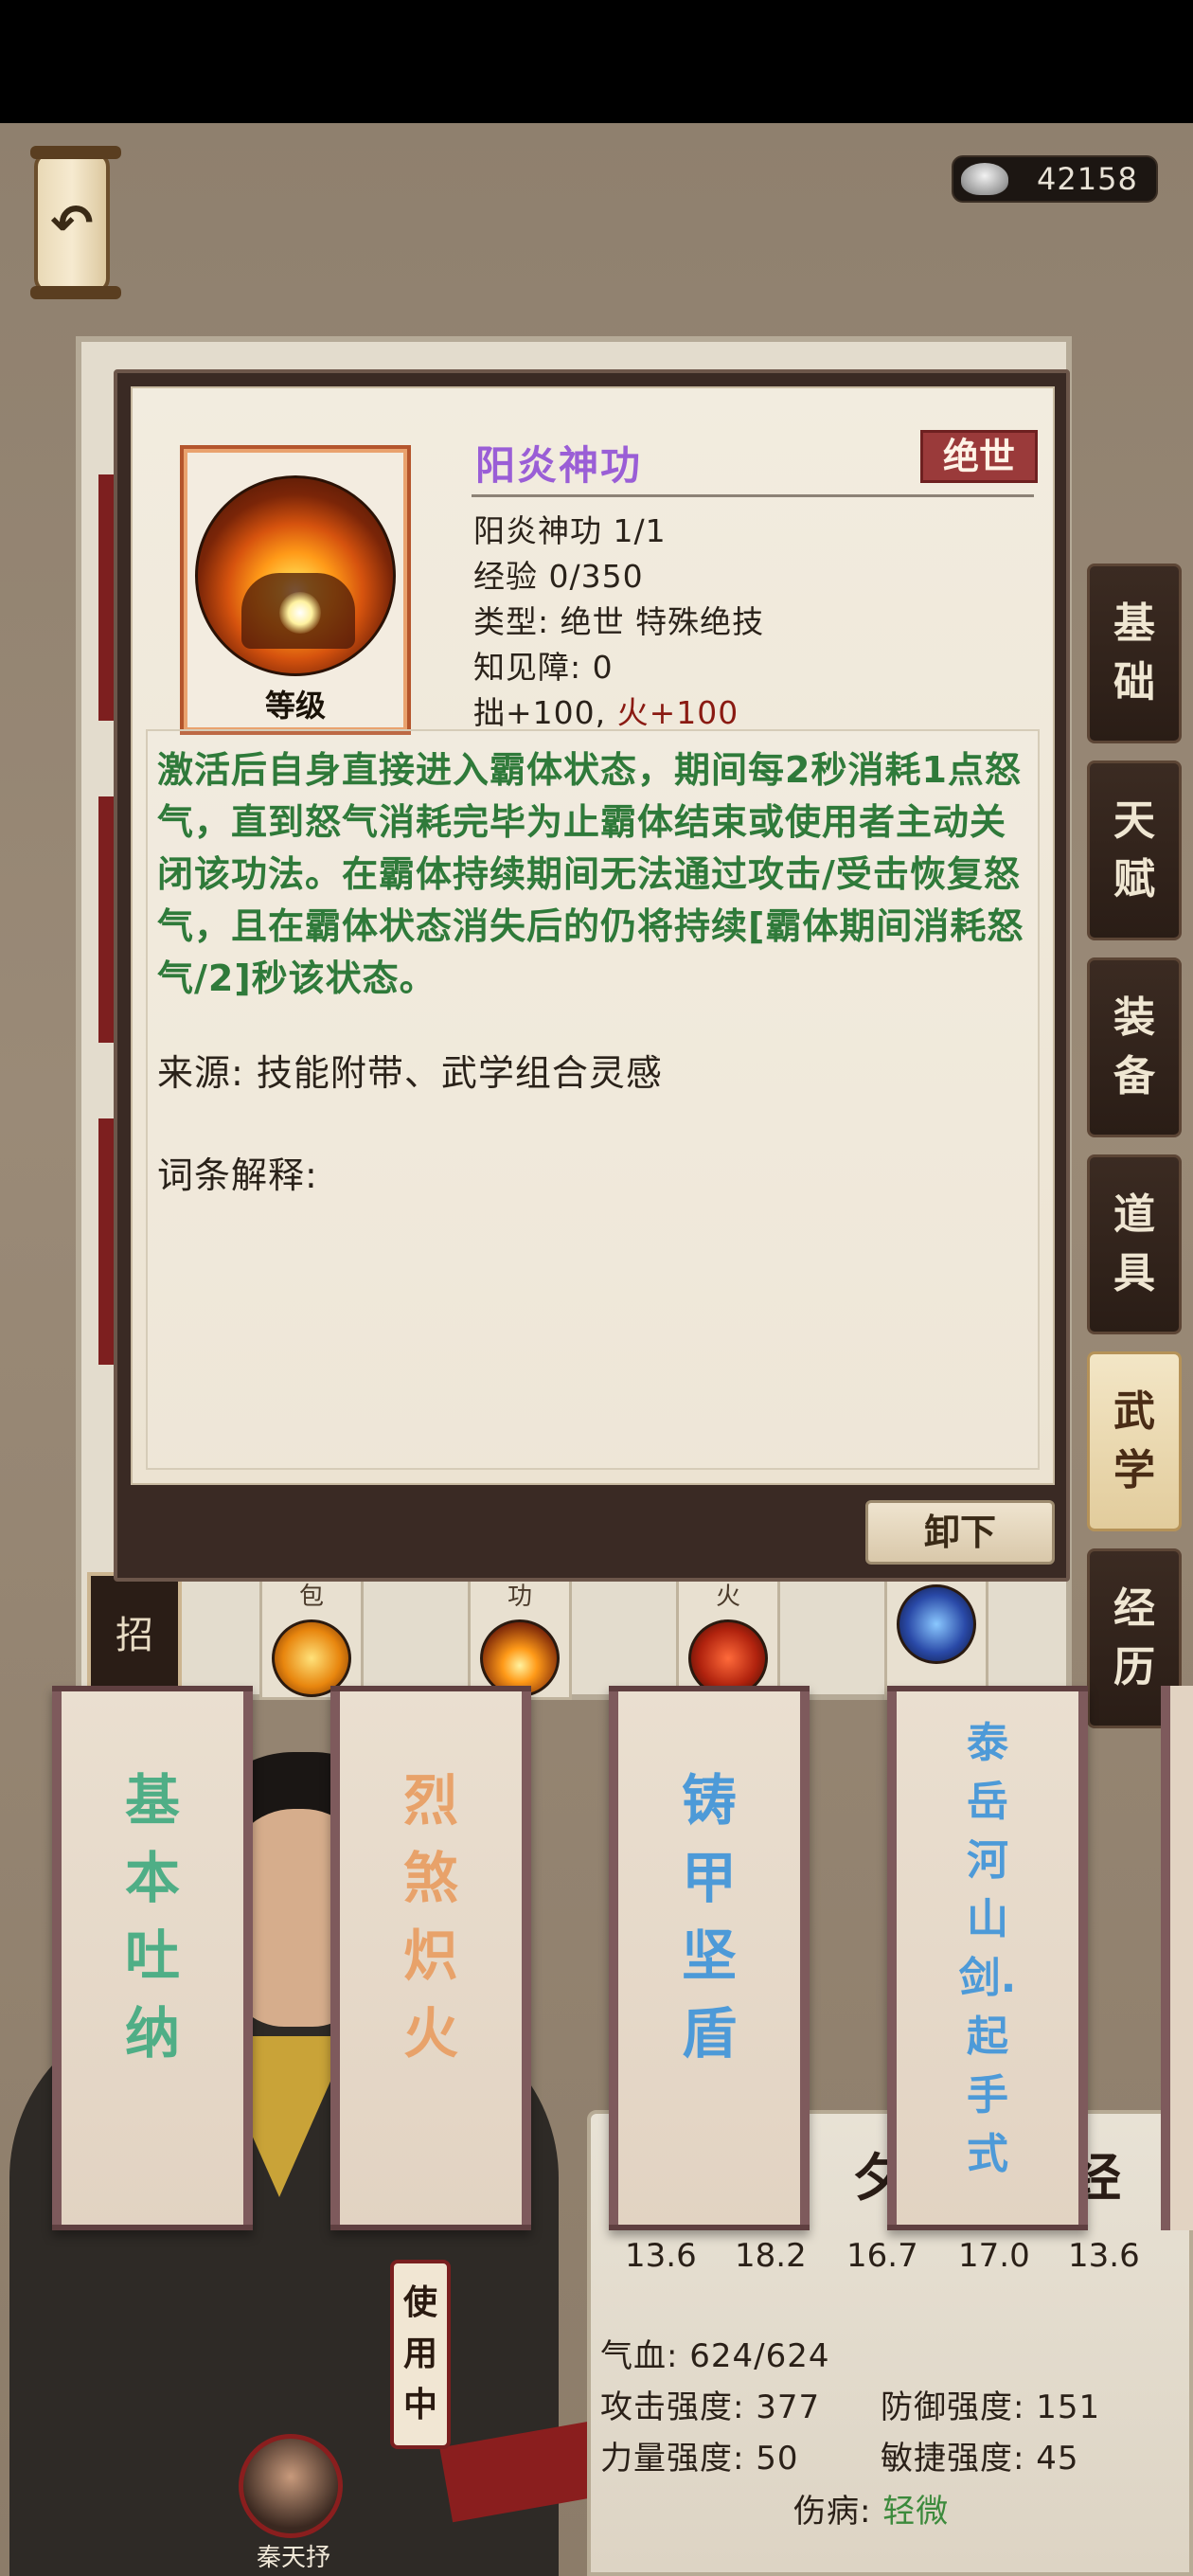 The height and width of the screenshot is (2576, 1193). Describe the element at coordinates (1134, 653) in the screenshot. I see `tab-basic: 基 础` at that location.